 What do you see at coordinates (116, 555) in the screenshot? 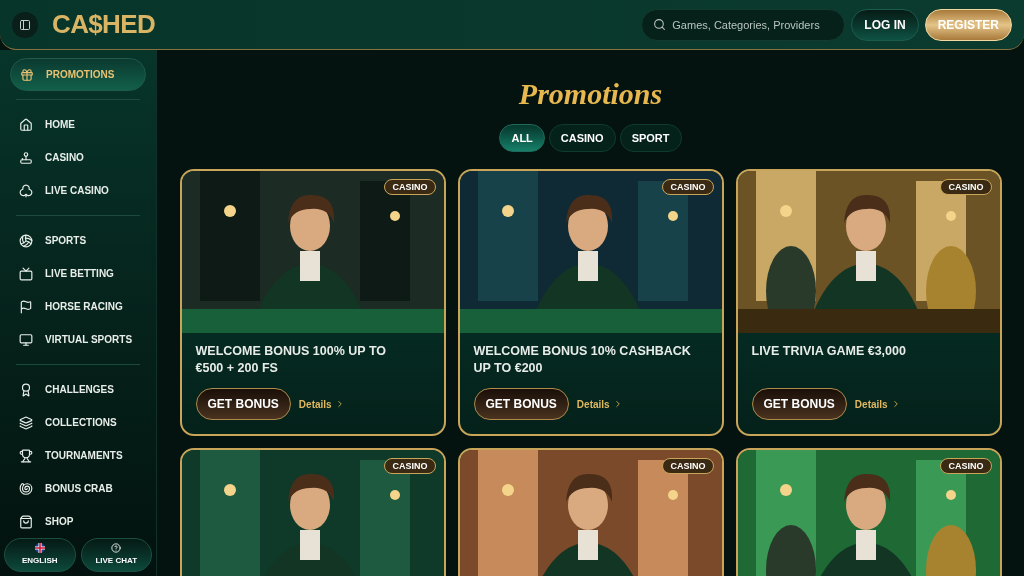
I see `live-chat-button: LIVE CHAT` at bounding box center [116, 555].